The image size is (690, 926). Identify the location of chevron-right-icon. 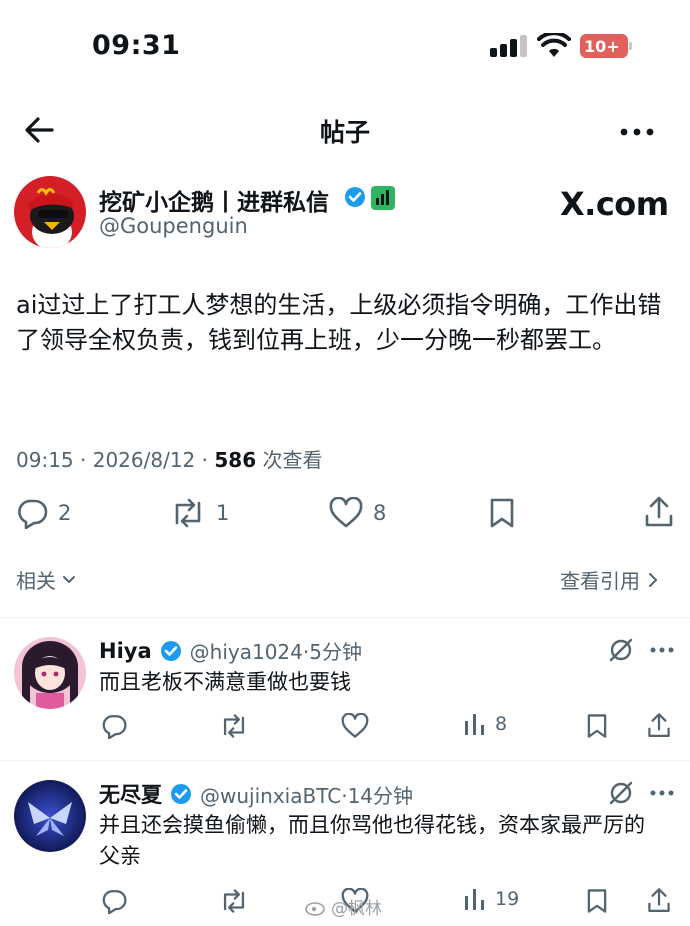
(653, 580).